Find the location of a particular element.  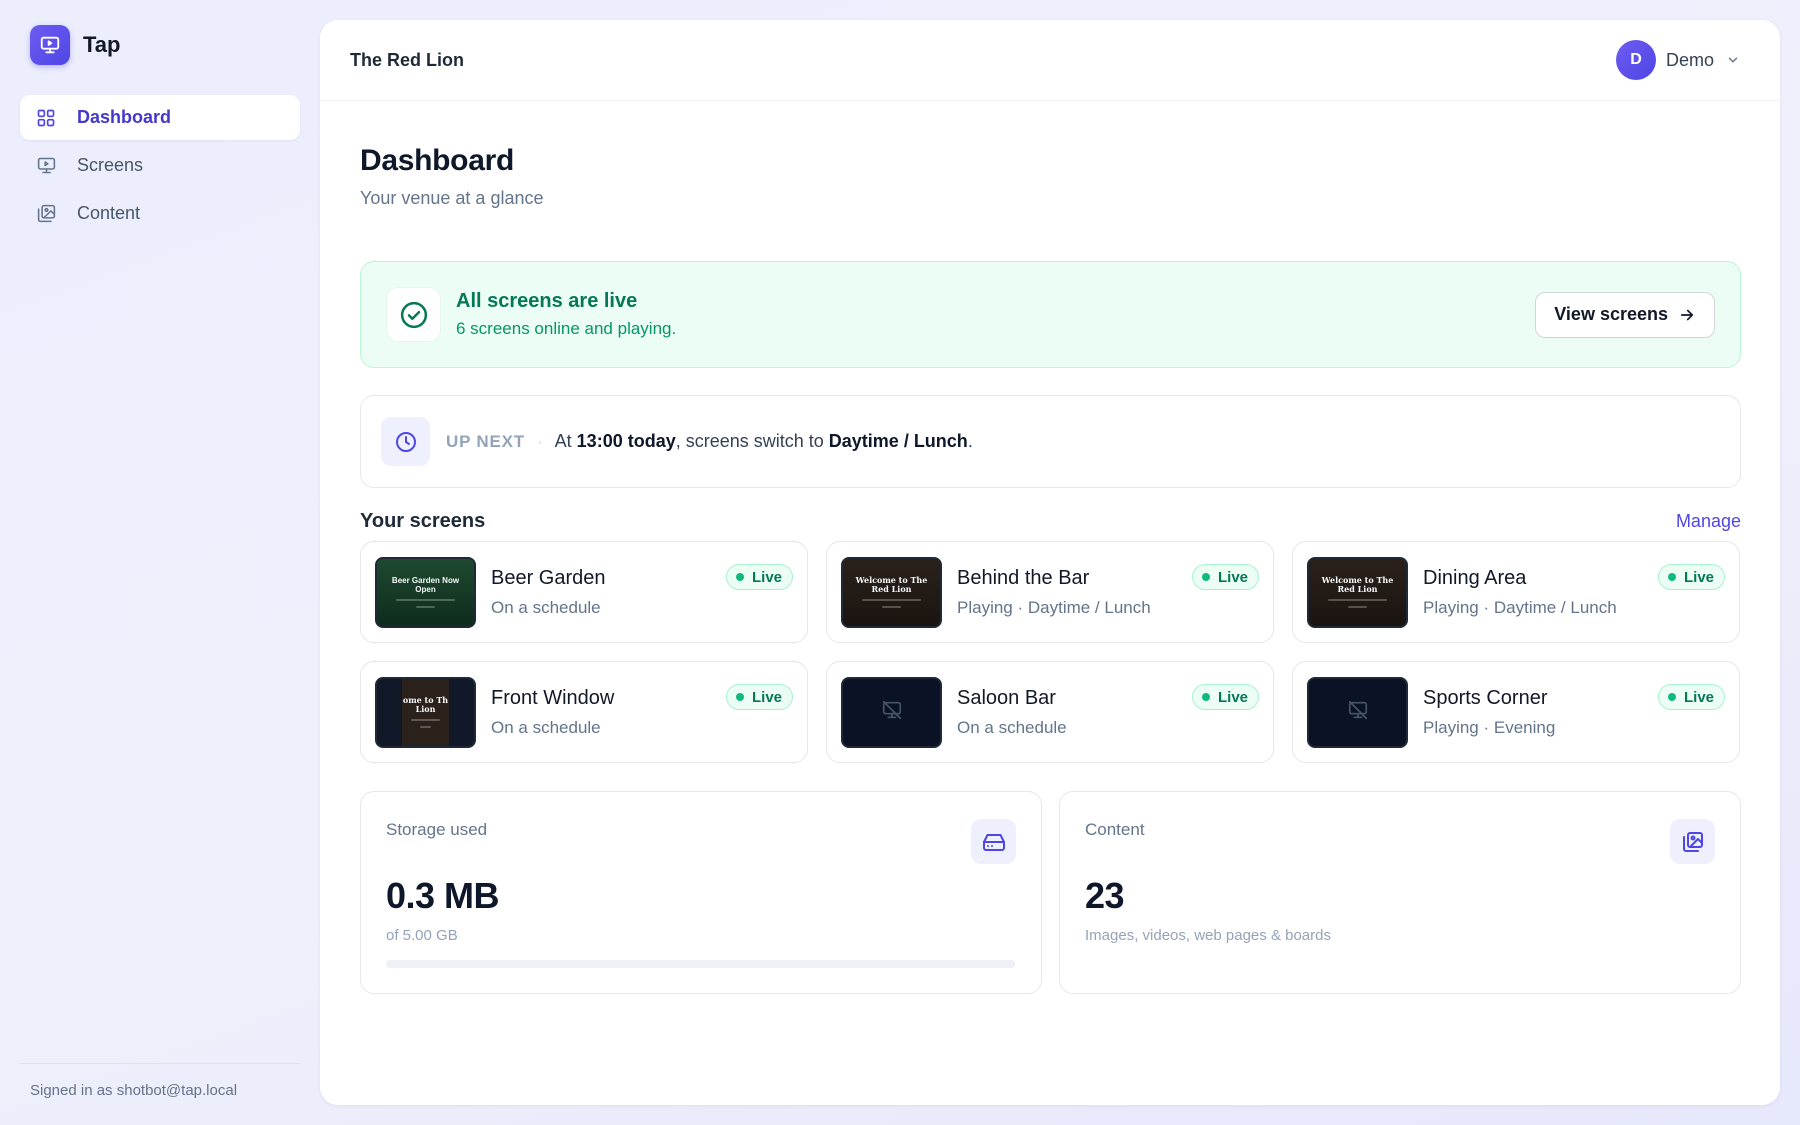

up-next-schedule: Daytime / Lunch is located at coordinates (898, 441).